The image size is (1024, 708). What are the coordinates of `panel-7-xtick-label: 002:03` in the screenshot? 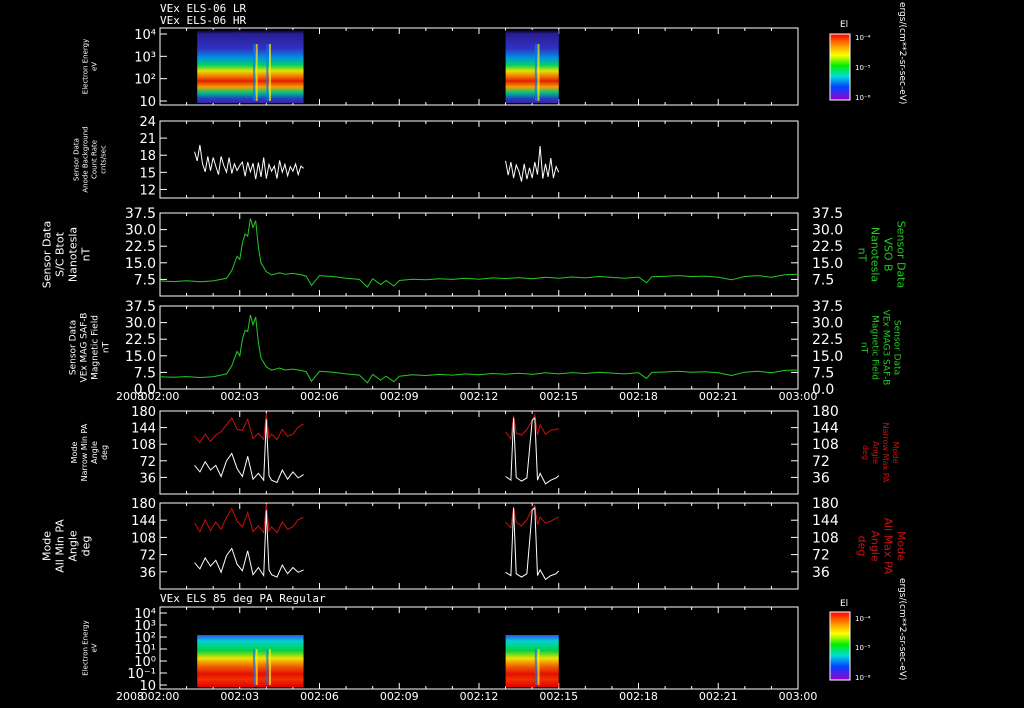 It's located at (239, 696).